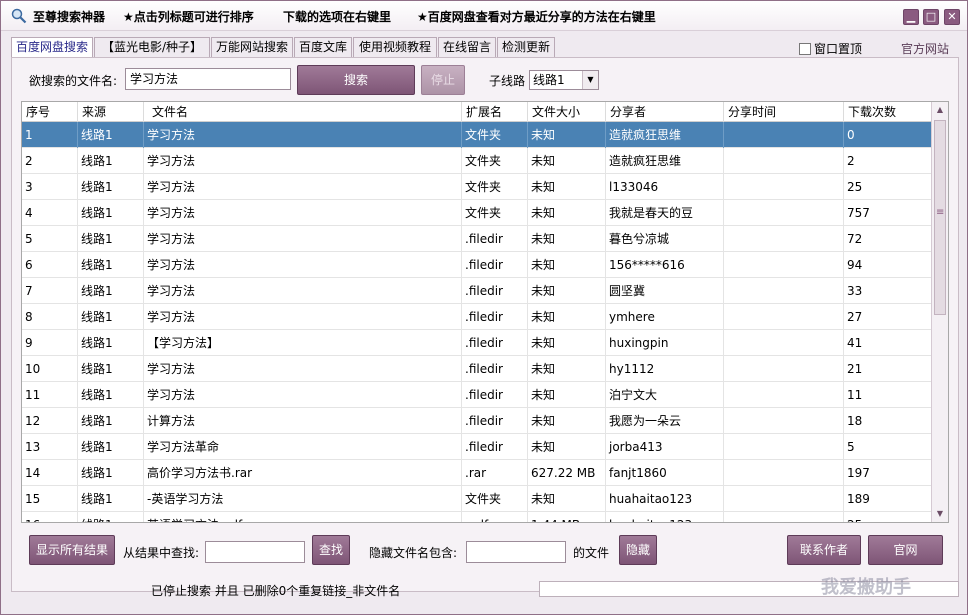  Describe the element at coordinates (931, 17) in the screenshot. I see `maximize-button: □` at that location.